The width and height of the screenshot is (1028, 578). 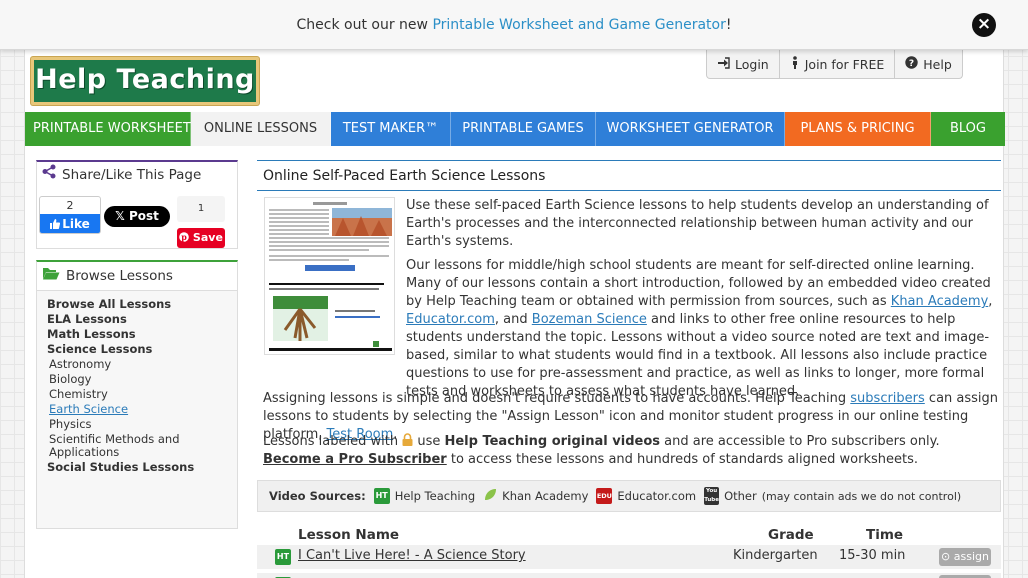 What do you see at coordinates (119, 275) in the screenshot?
I see `browse-title: Browse Lessons` at bounding box center [119, 275].